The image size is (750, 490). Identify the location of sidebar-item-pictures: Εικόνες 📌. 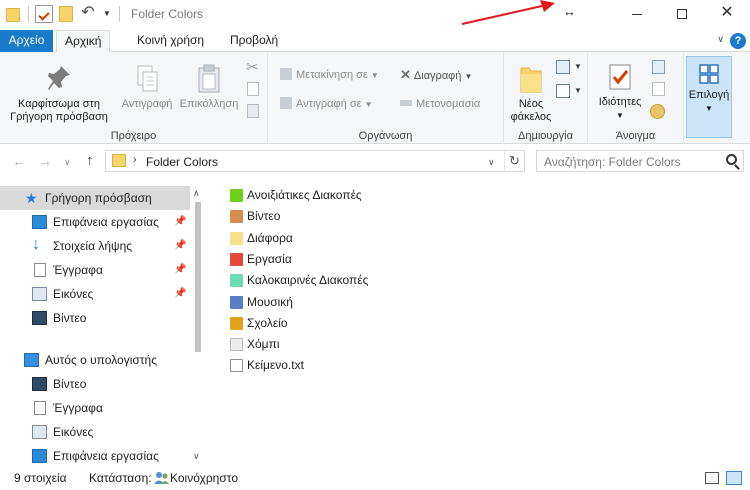
(95, 294).